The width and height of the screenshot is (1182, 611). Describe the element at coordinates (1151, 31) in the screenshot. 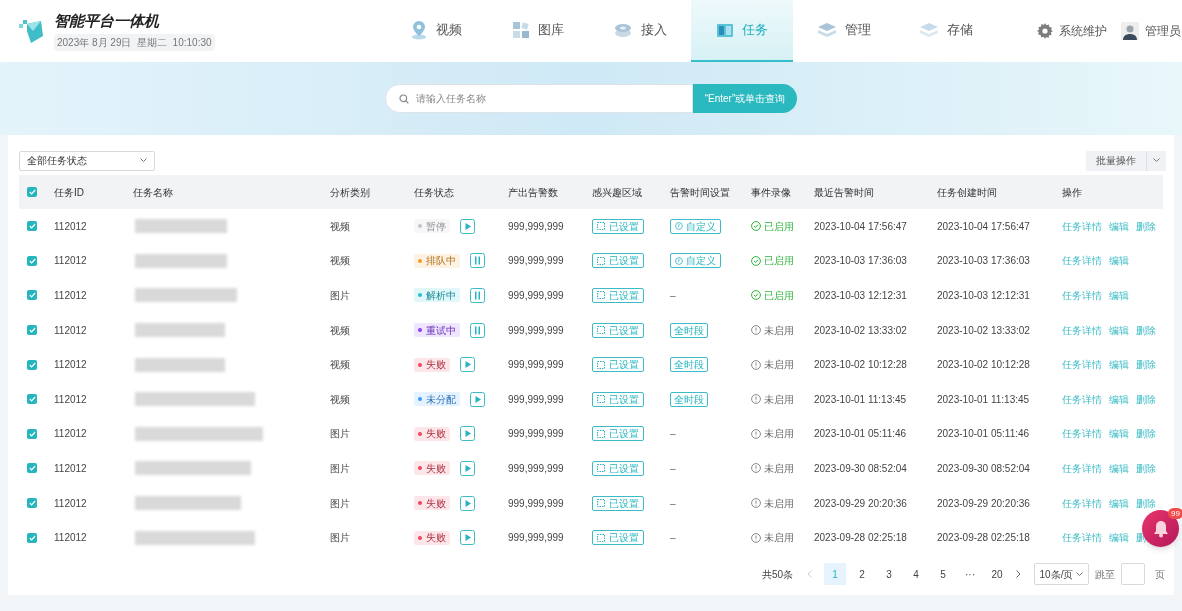

I see `user-menu: 管理员` at that location.